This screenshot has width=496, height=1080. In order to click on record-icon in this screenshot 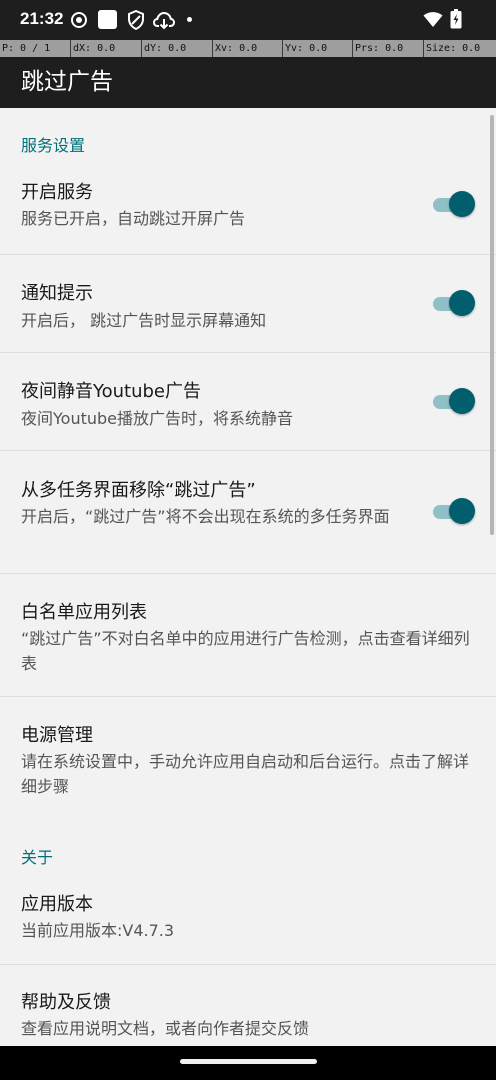, I will do `click(79, 20)`.